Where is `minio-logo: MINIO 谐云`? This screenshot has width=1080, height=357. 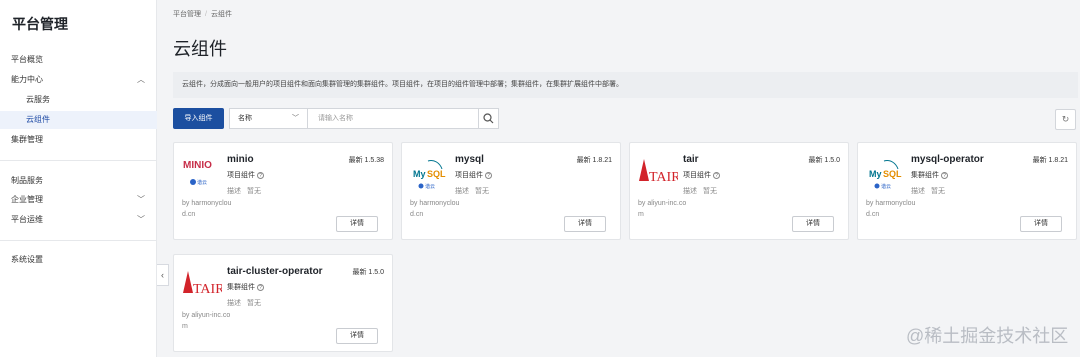
minio-logo: MINIO 谐云 is located at coordinates (202, 173).